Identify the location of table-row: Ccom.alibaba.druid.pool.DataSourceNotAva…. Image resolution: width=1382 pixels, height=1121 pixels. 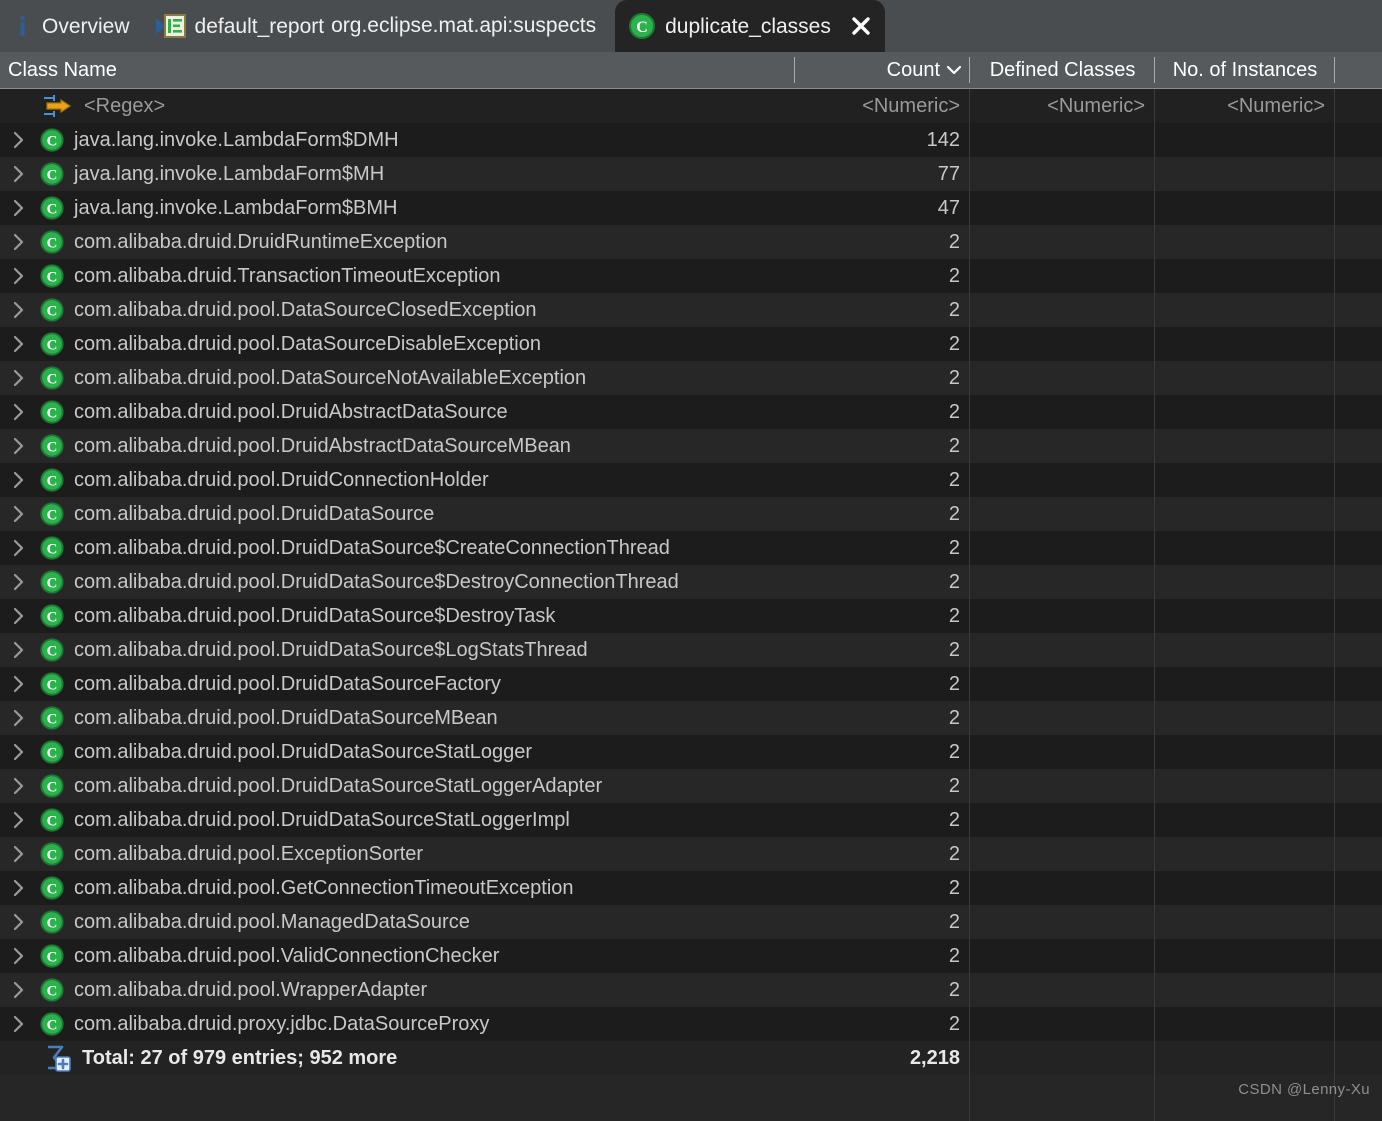
(691, 378).